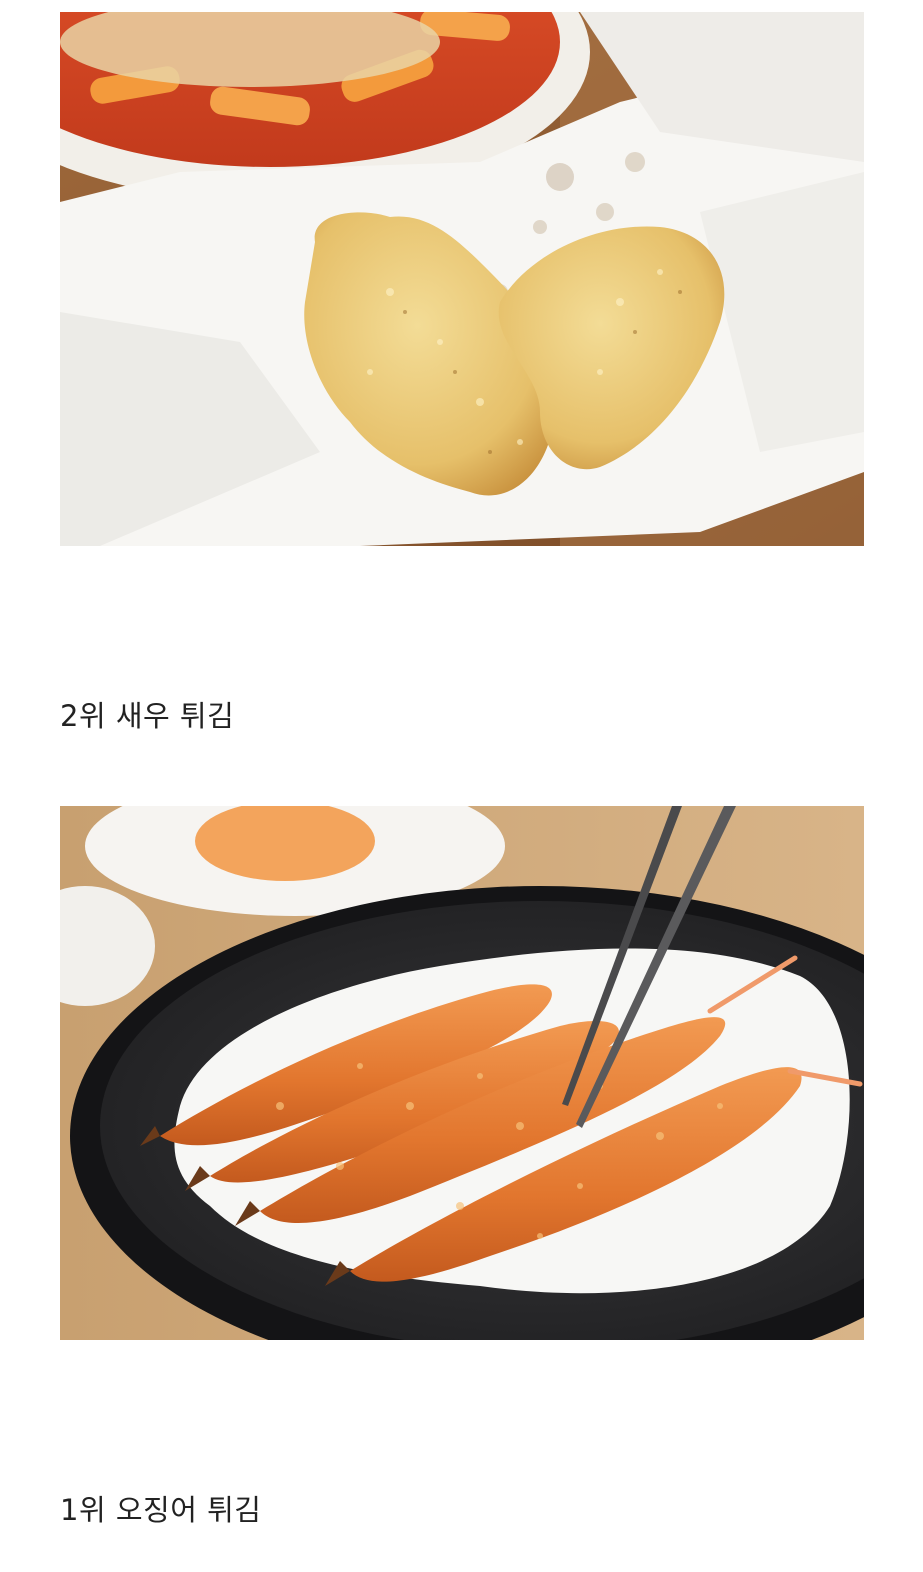 The image size is (923, 1572). Describe the element at coordinates (147, 716) in the screenshot. I see `ranking-caption-2: 2위 새우 튀김` at that location.